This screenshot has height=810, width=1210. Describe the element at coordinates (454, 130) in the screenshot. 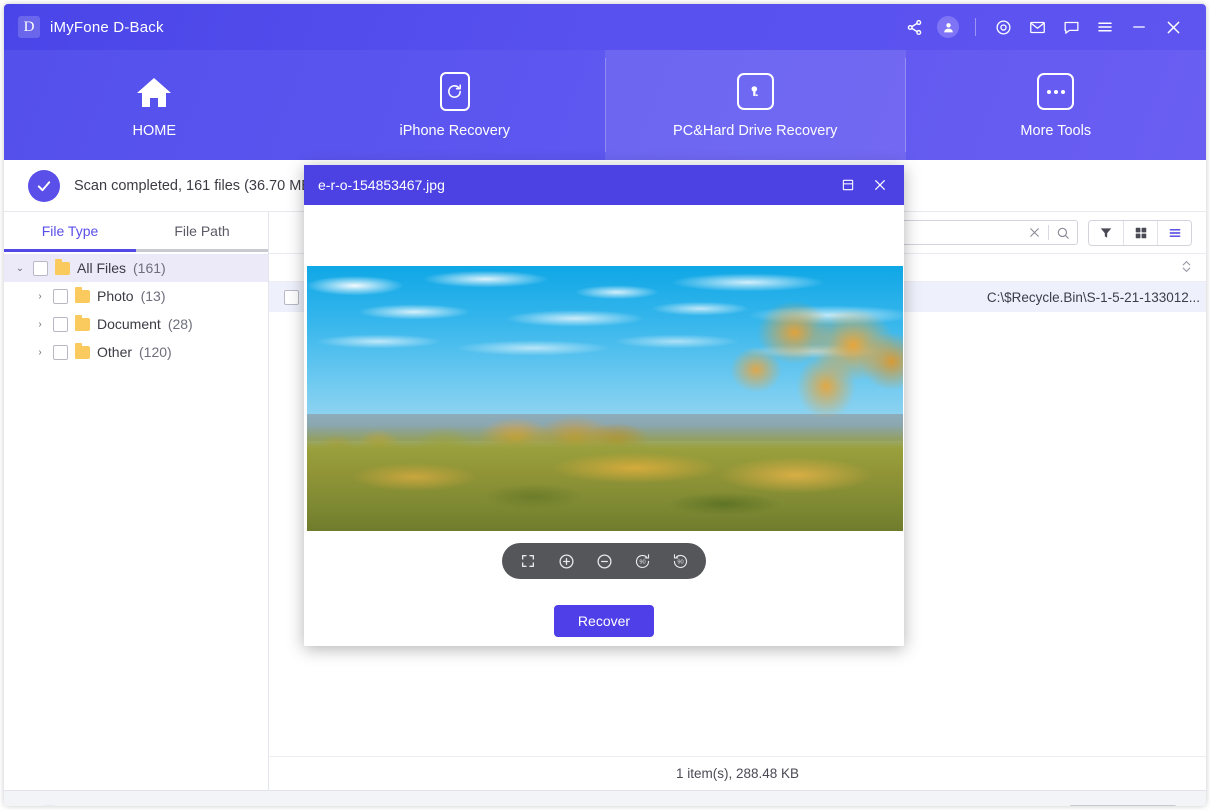

I see `nav-label-iphone-recovery: iPhone Recovery` at that location.